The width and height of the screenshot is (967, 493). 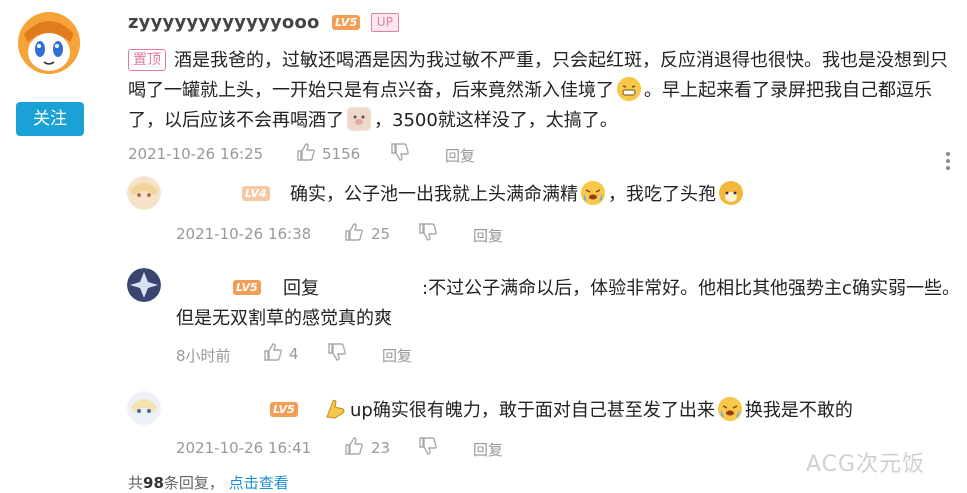 What do you see at coordinates (335, 409) in the screenshot?
I see `ok-hand-emoji` at bounding box center [335, 409].